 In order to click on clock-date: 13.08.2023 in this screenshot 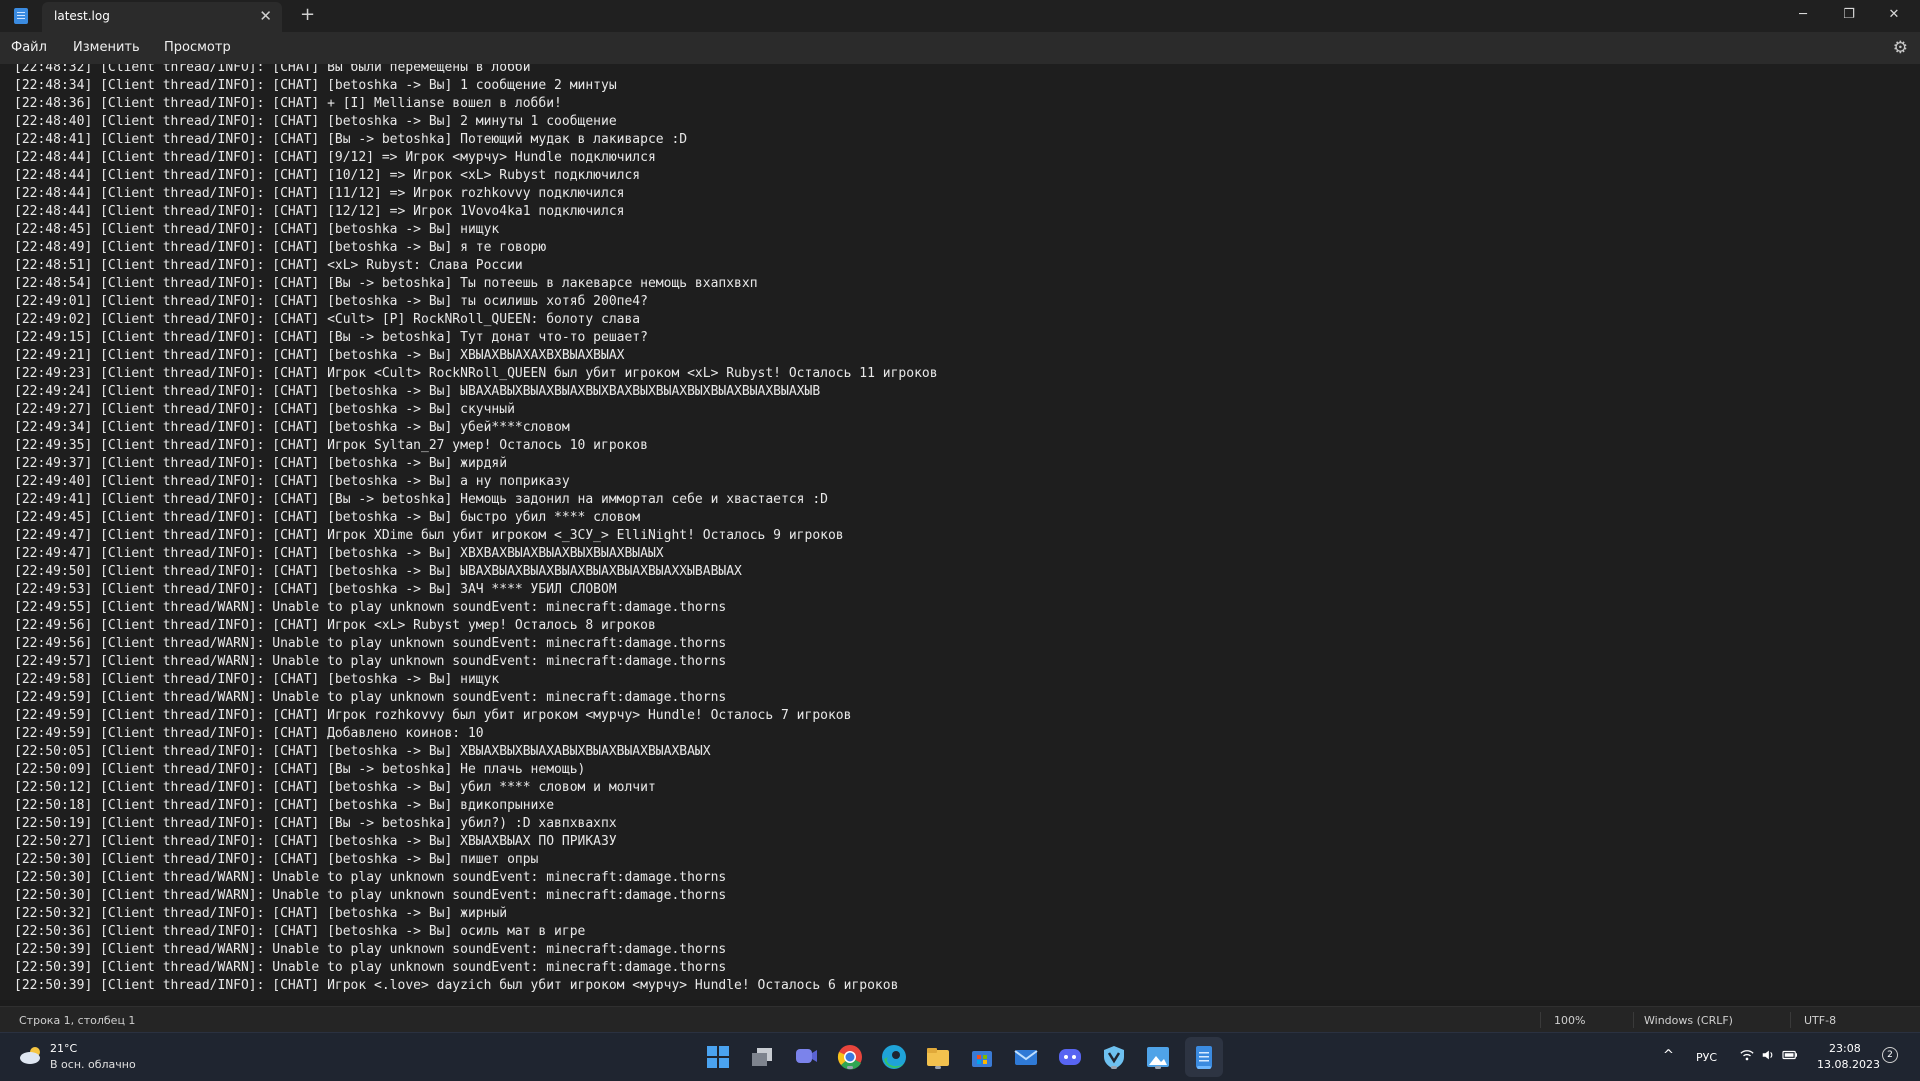, I will do `click(1848, 1064)`.